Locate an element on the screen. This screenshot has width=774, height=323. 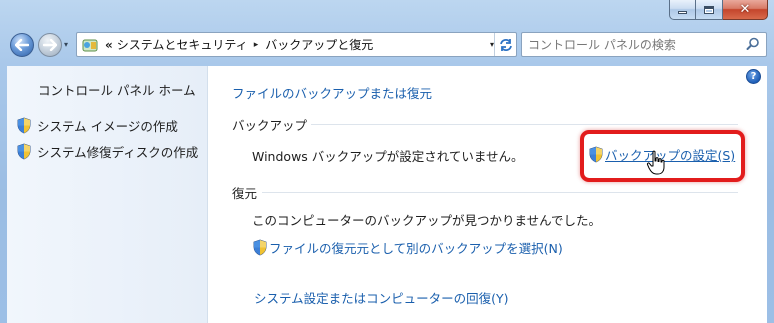
breadcrumb-item-backup-restore: バックアップと復元 is located at coordinates (319, 44).